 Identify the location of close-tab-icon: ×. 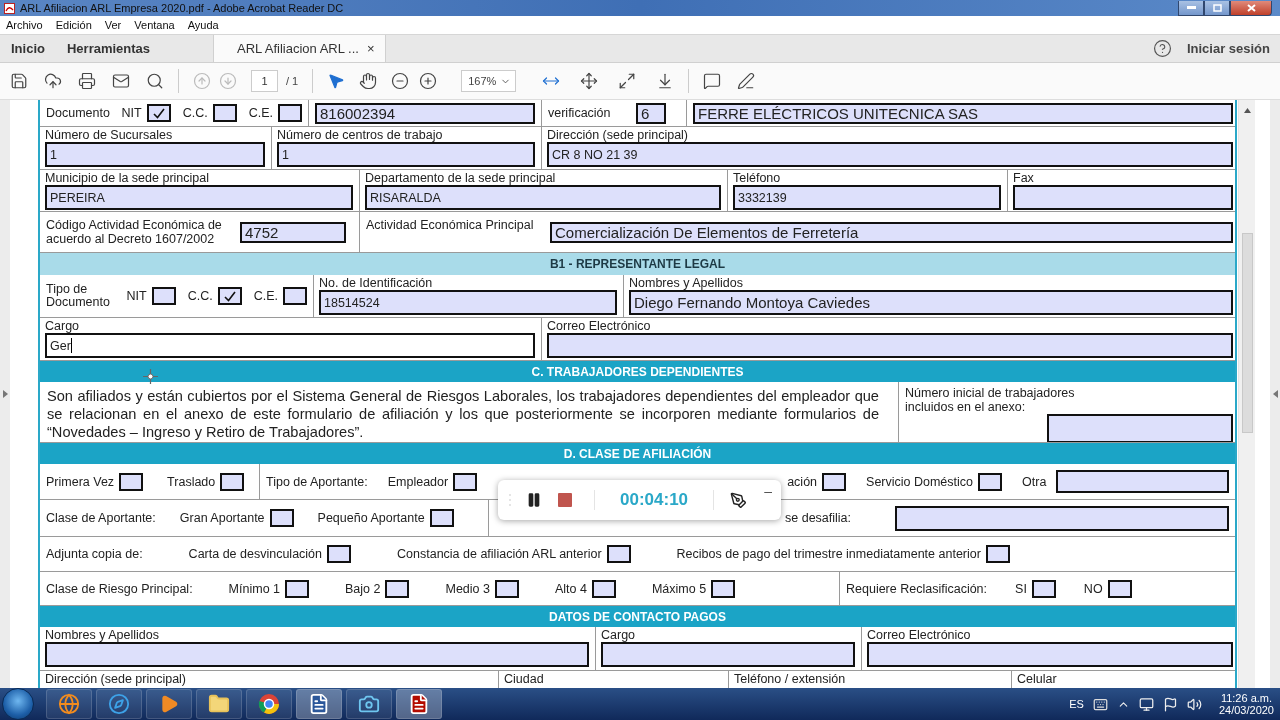
(370, 48).